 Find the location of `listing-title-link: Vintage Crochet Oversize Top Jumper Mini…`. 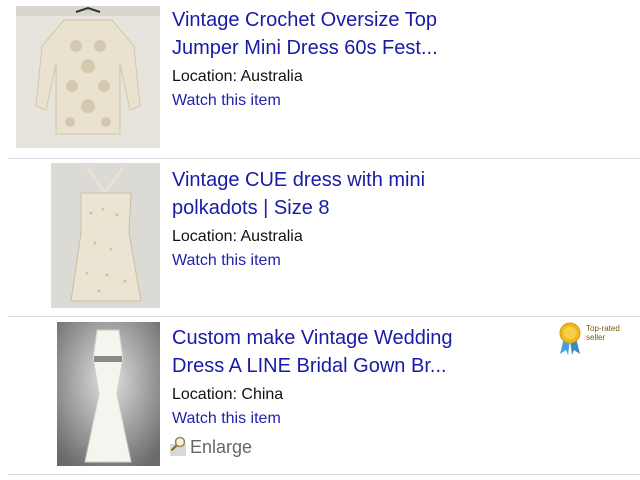

listing-title-link: Vintage Crochet Oversize Top Jumper Mini… is located at coordinates (337, 34).